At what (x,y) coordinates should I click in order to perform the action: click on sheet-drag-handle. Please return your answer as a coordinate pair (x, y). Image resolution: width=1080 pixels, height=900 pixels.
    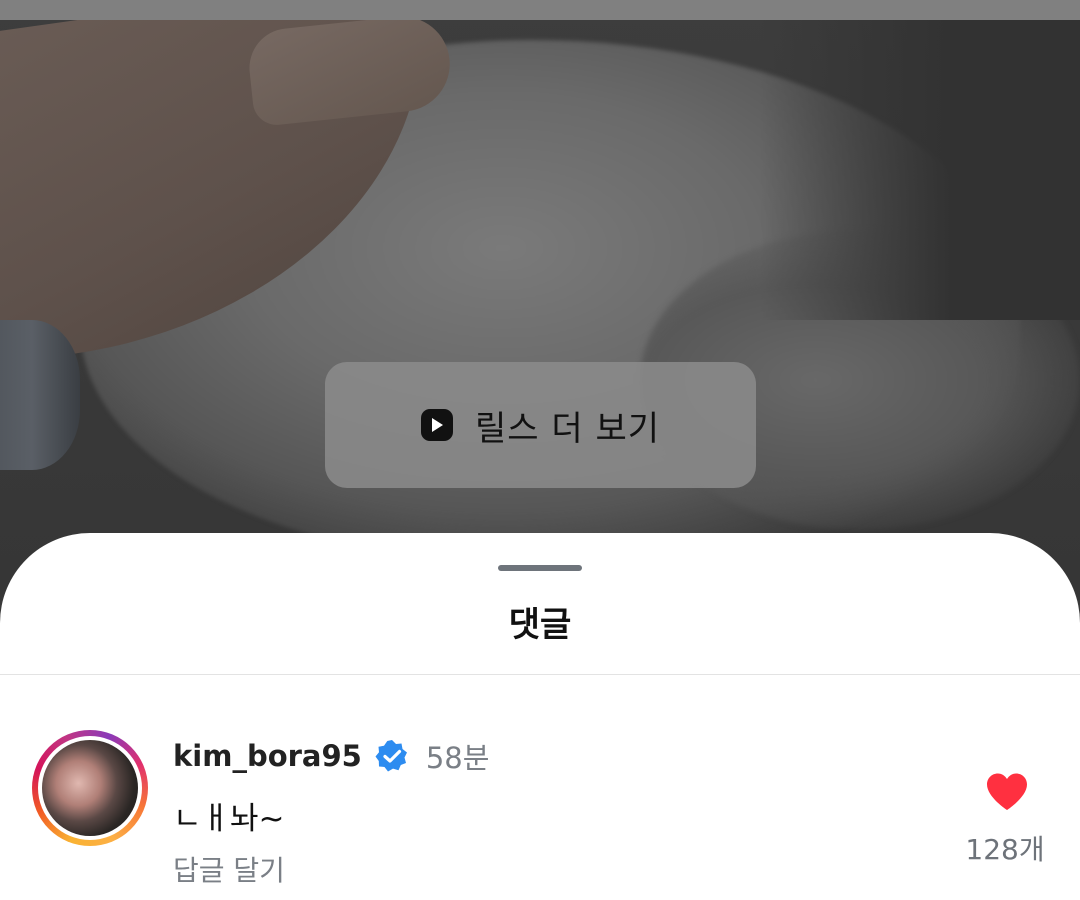
    Looking at the image, I should click on (540, 568).